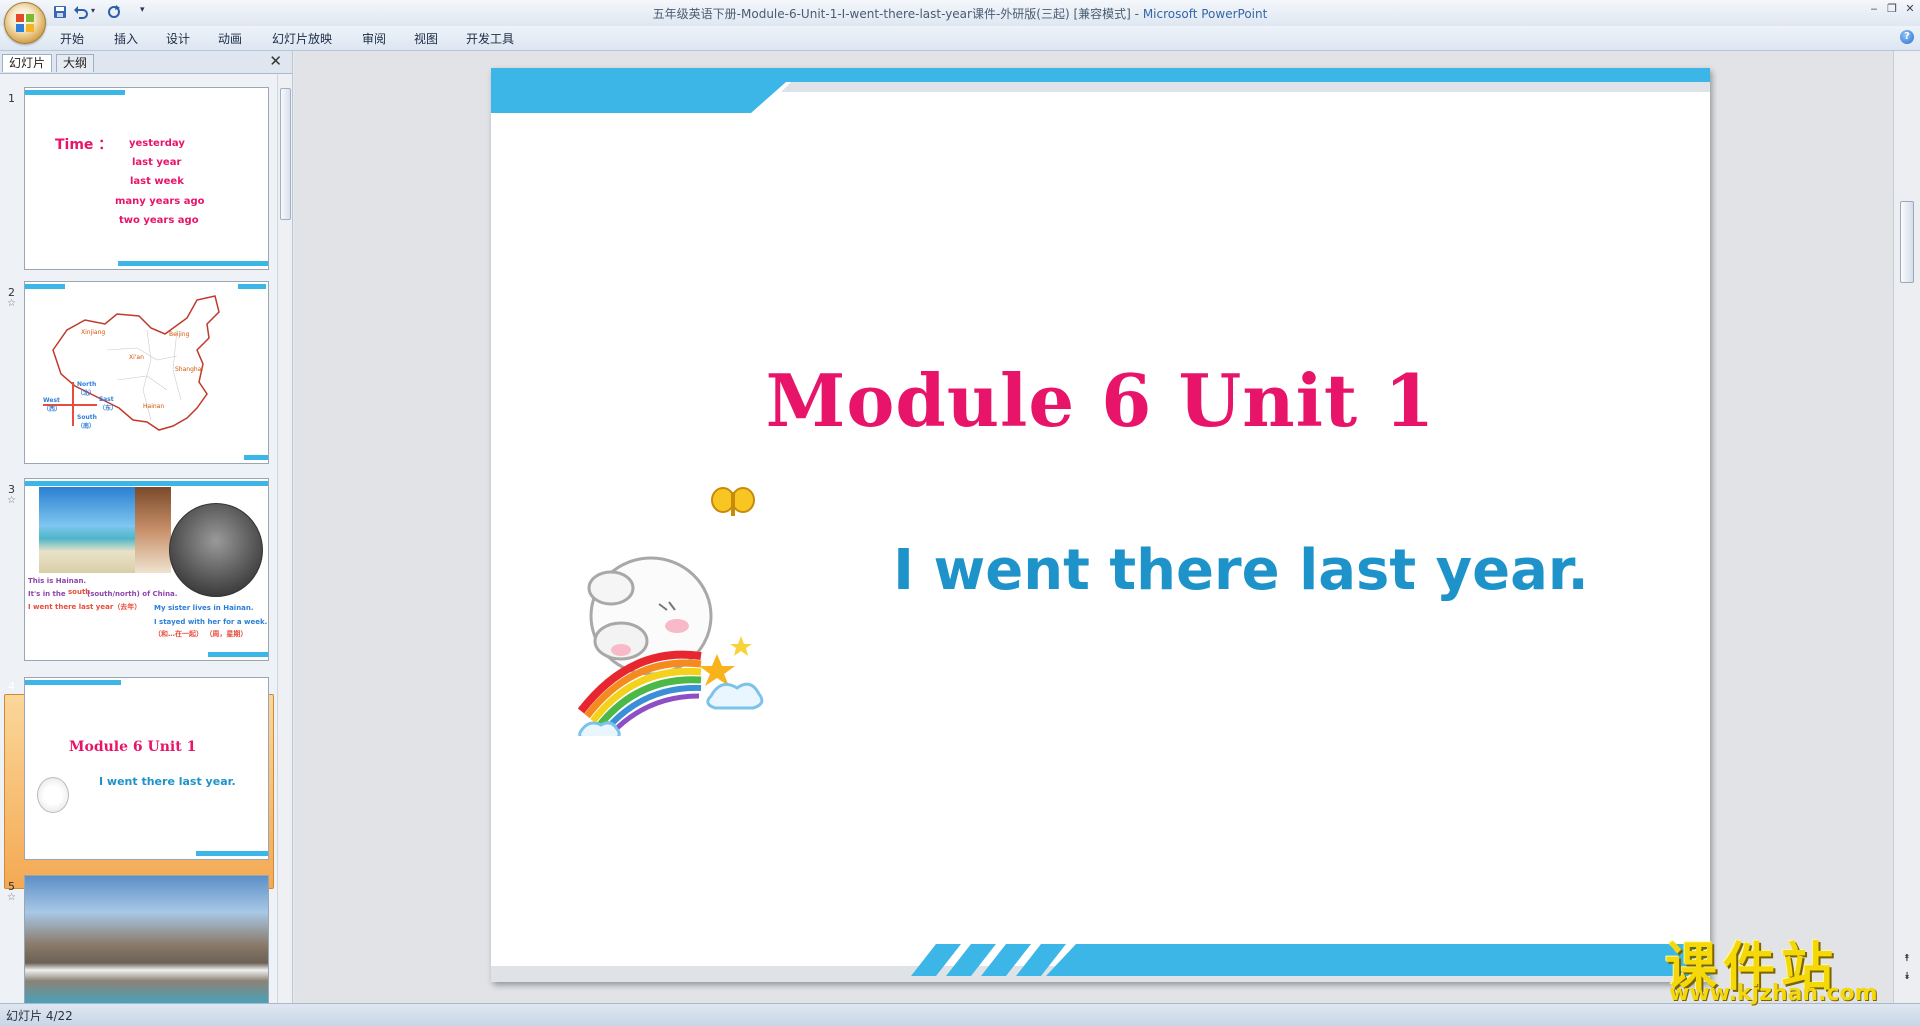 The width and height of the screenshot is (1920, 1026). What do you see at coordinates (201, 634) in the screenshot?
I see `thumbnail-text: （和…在一起） （周，星期）` at bounding box center [201, 634].